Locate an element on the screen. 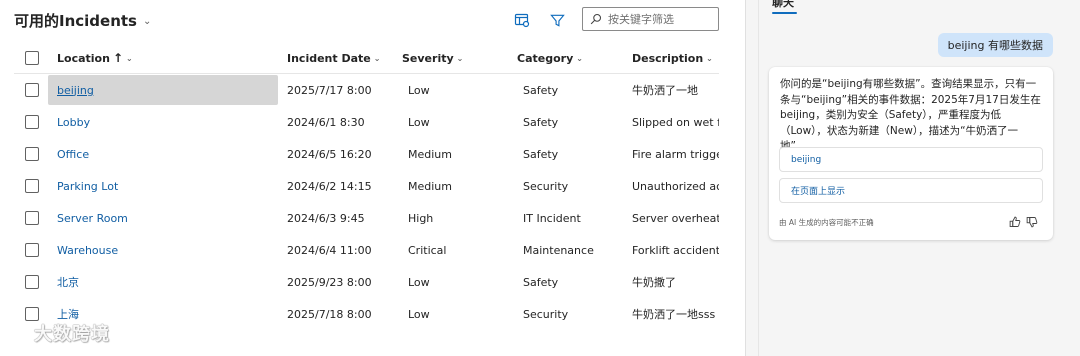 The image size is (1080, 356). column-header-severity: Severity ⌄ is located at coordinates (452, 58).